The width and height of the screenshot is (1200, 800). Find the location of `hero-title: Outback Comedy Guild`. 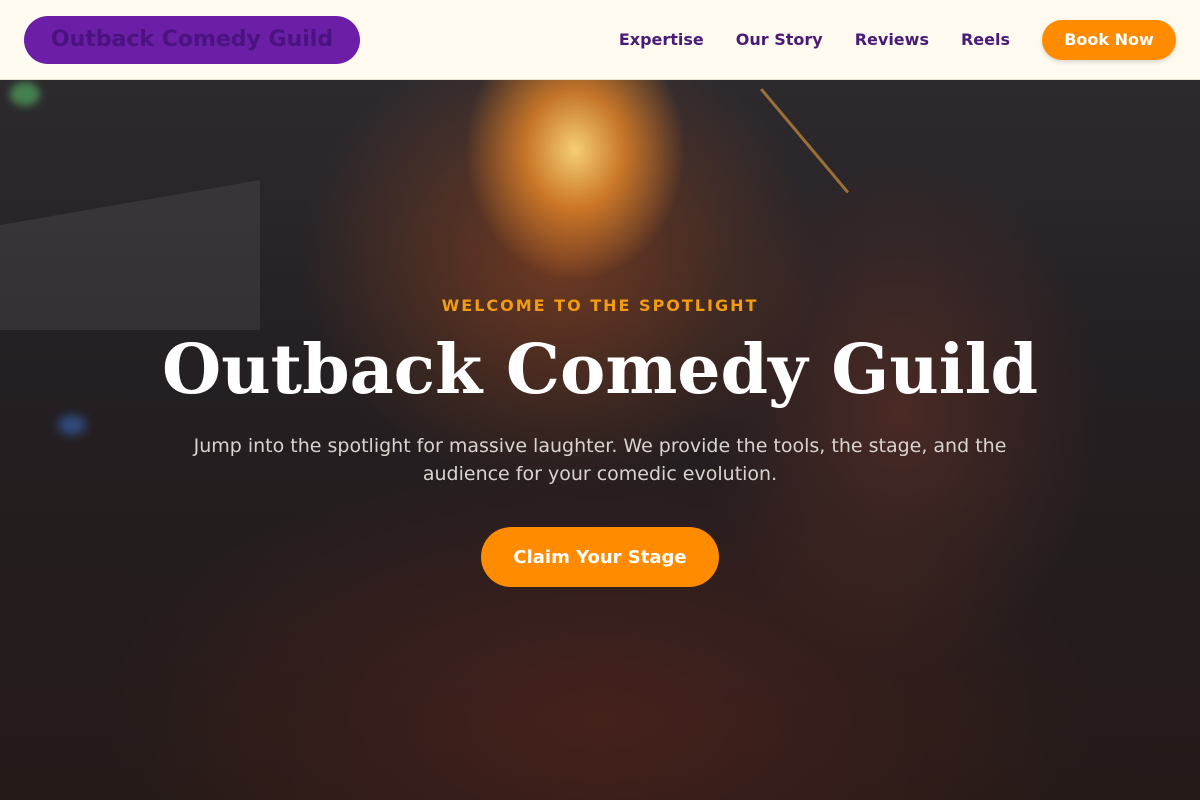

hero-title: Outback Comedy Guild is located at coordinates (600, 370).